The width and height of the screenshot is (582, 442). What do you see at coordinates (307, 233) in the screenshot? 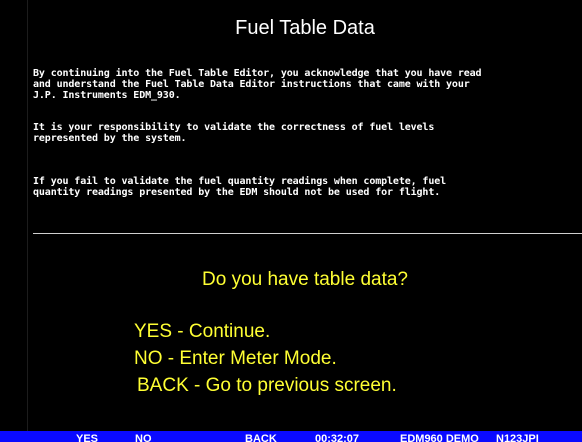
I see `divider` at bounding box center [307, 233].